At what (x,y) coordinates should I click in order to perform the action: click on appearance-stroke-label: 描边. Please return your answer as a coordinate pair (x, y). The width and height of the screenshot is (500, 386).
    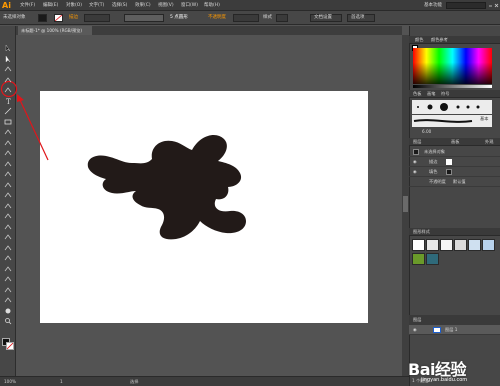
    Looking at the image, I should click on (433, 162).